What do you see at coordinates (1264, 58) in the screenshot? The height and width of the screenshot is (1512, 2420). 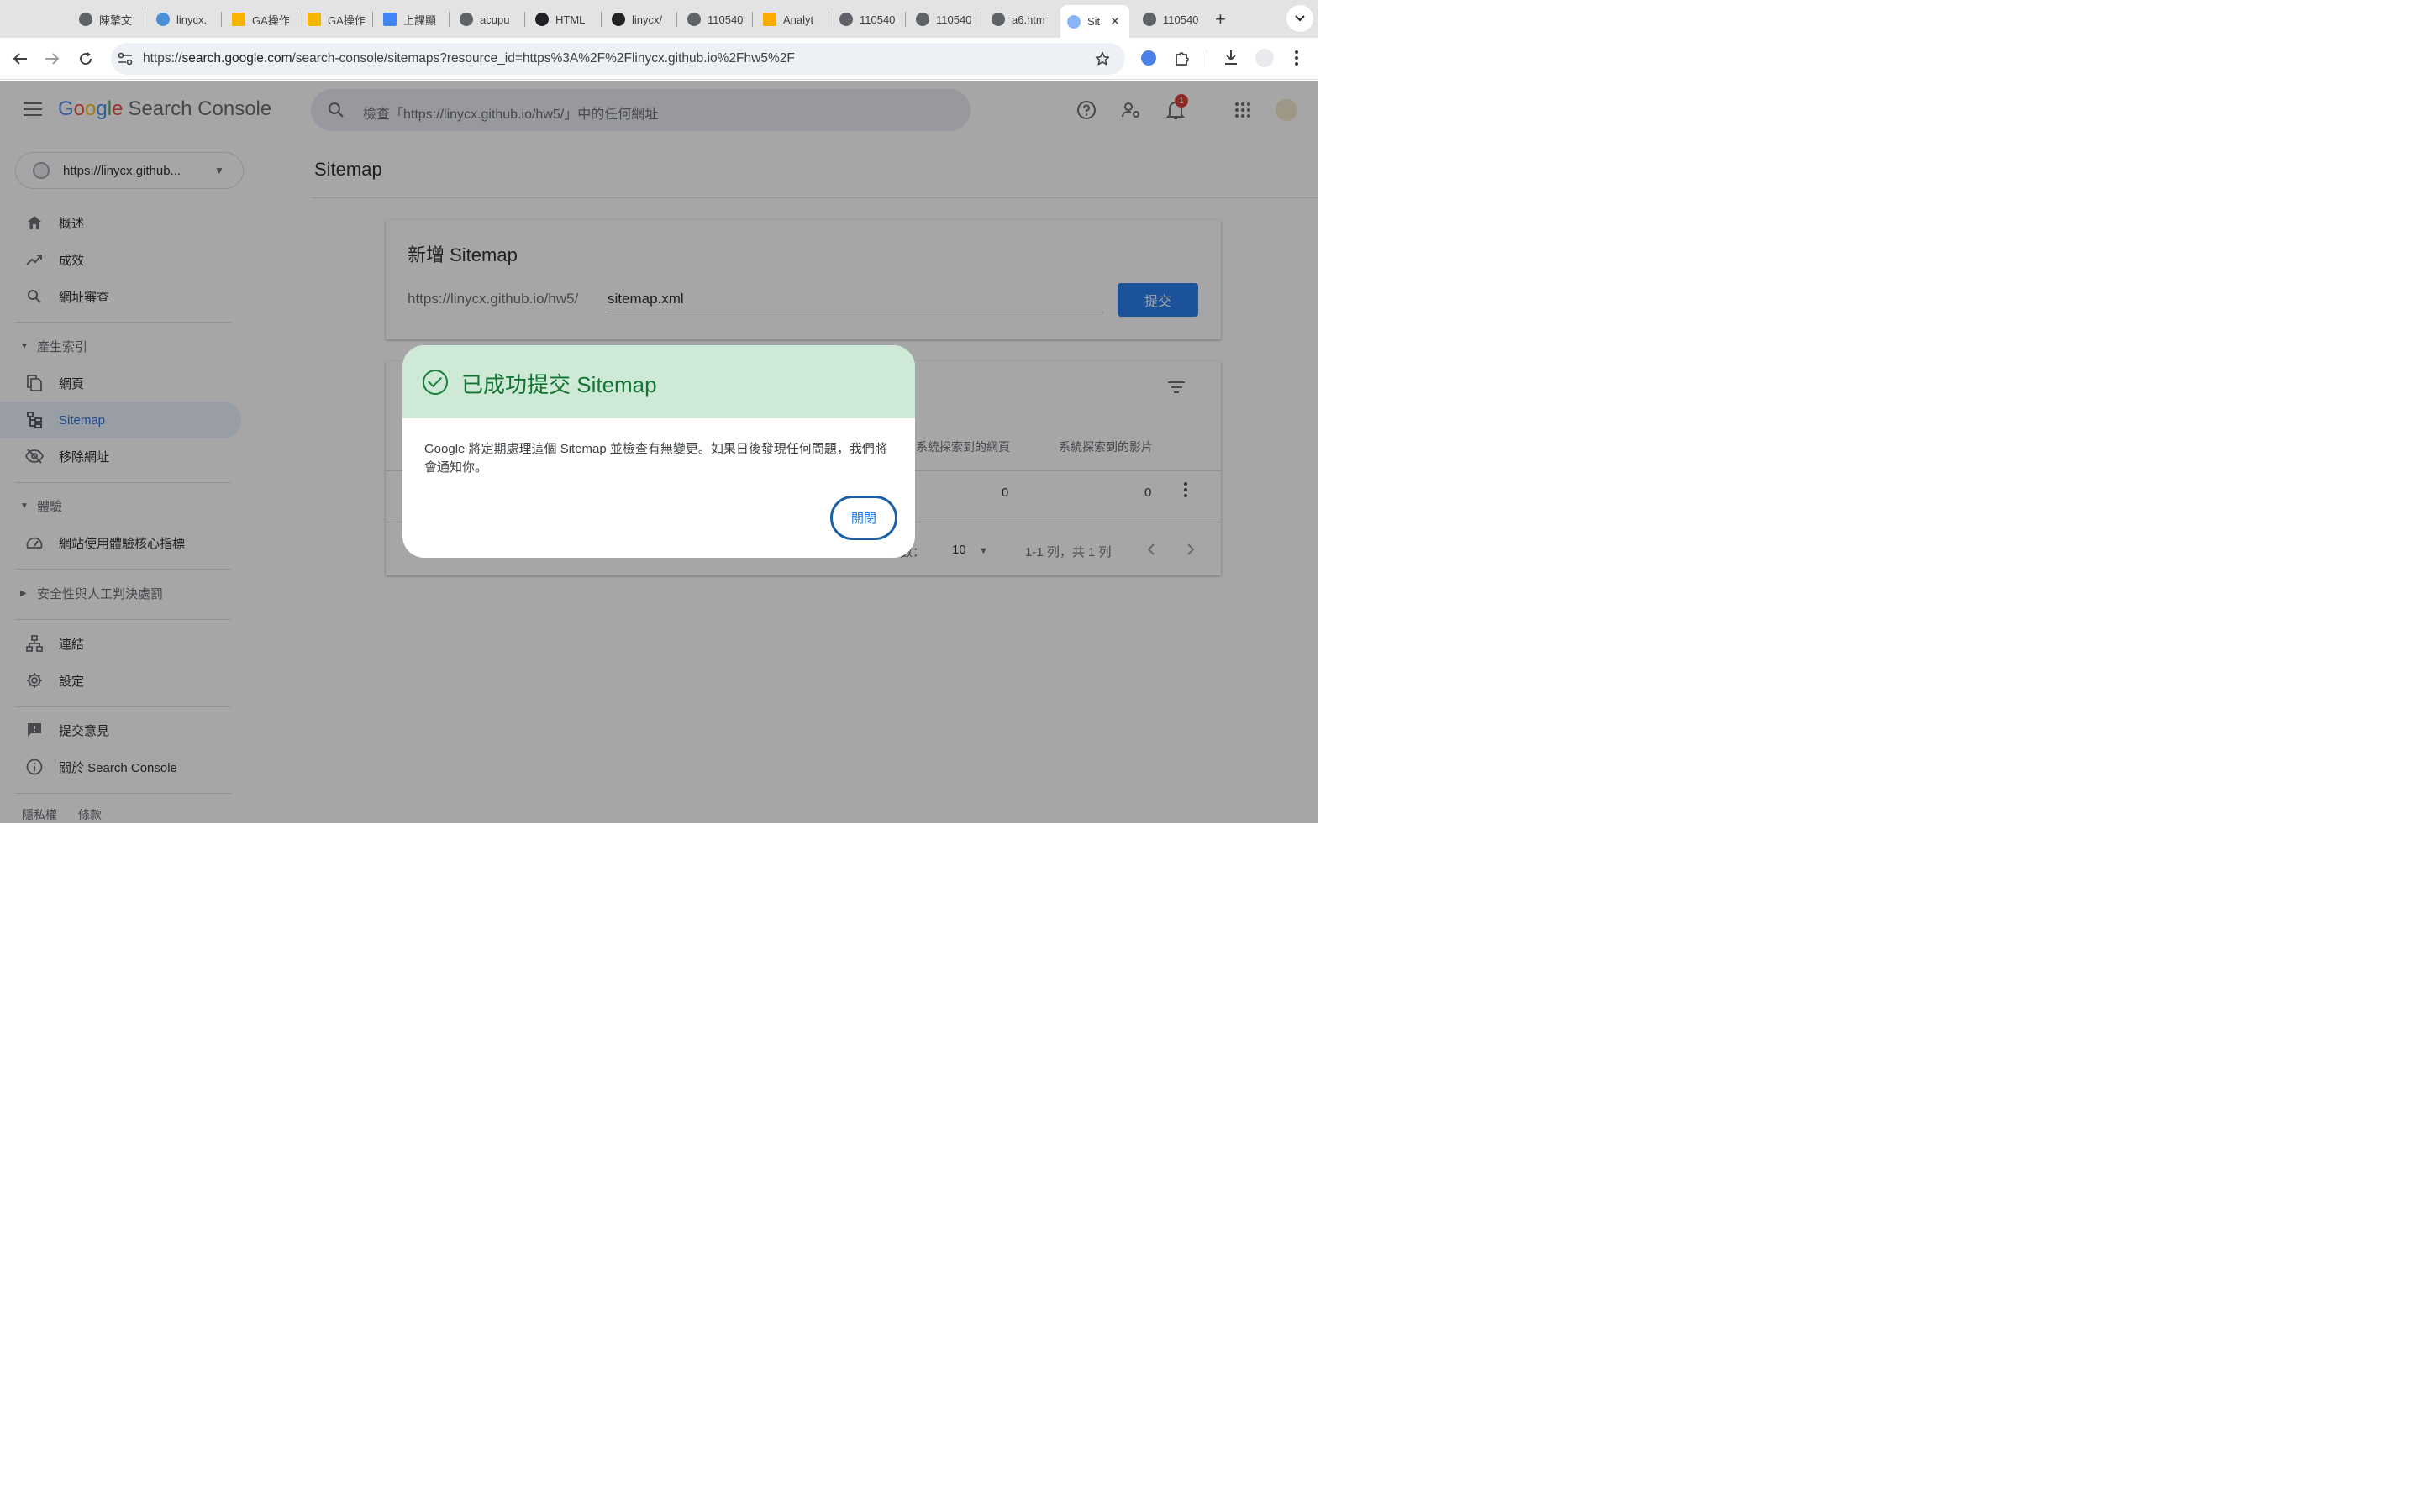 I see `profile-avatar` at bounding box center [1264, 58].